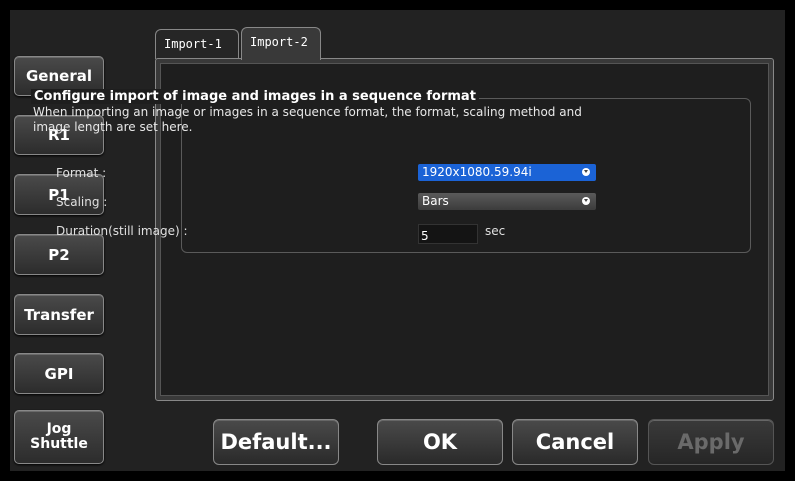  Describe the element at coordinates (477, 172) in the screenshot. I see `format-value: 1920x1080.59.94i` at that location.